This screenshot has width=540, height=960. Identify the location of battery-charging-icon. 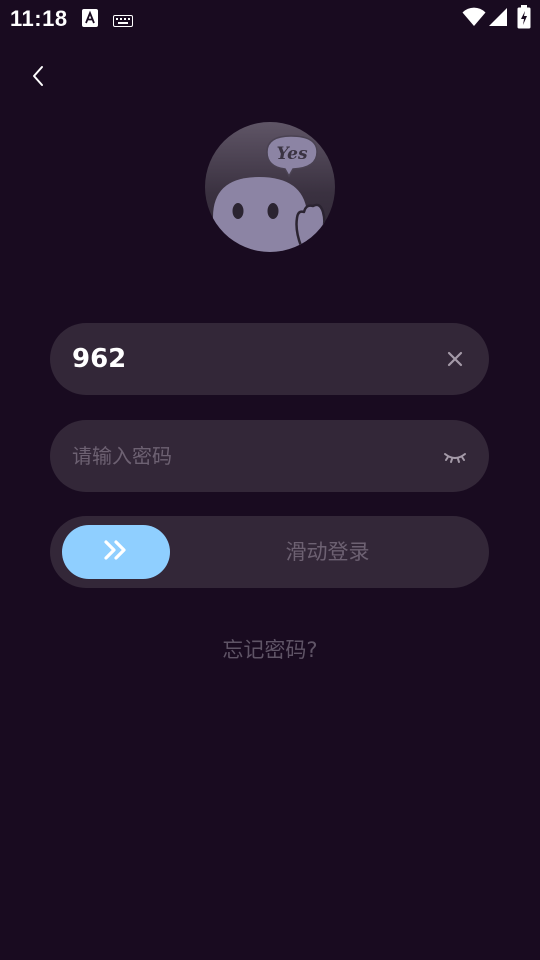
(524, 19).